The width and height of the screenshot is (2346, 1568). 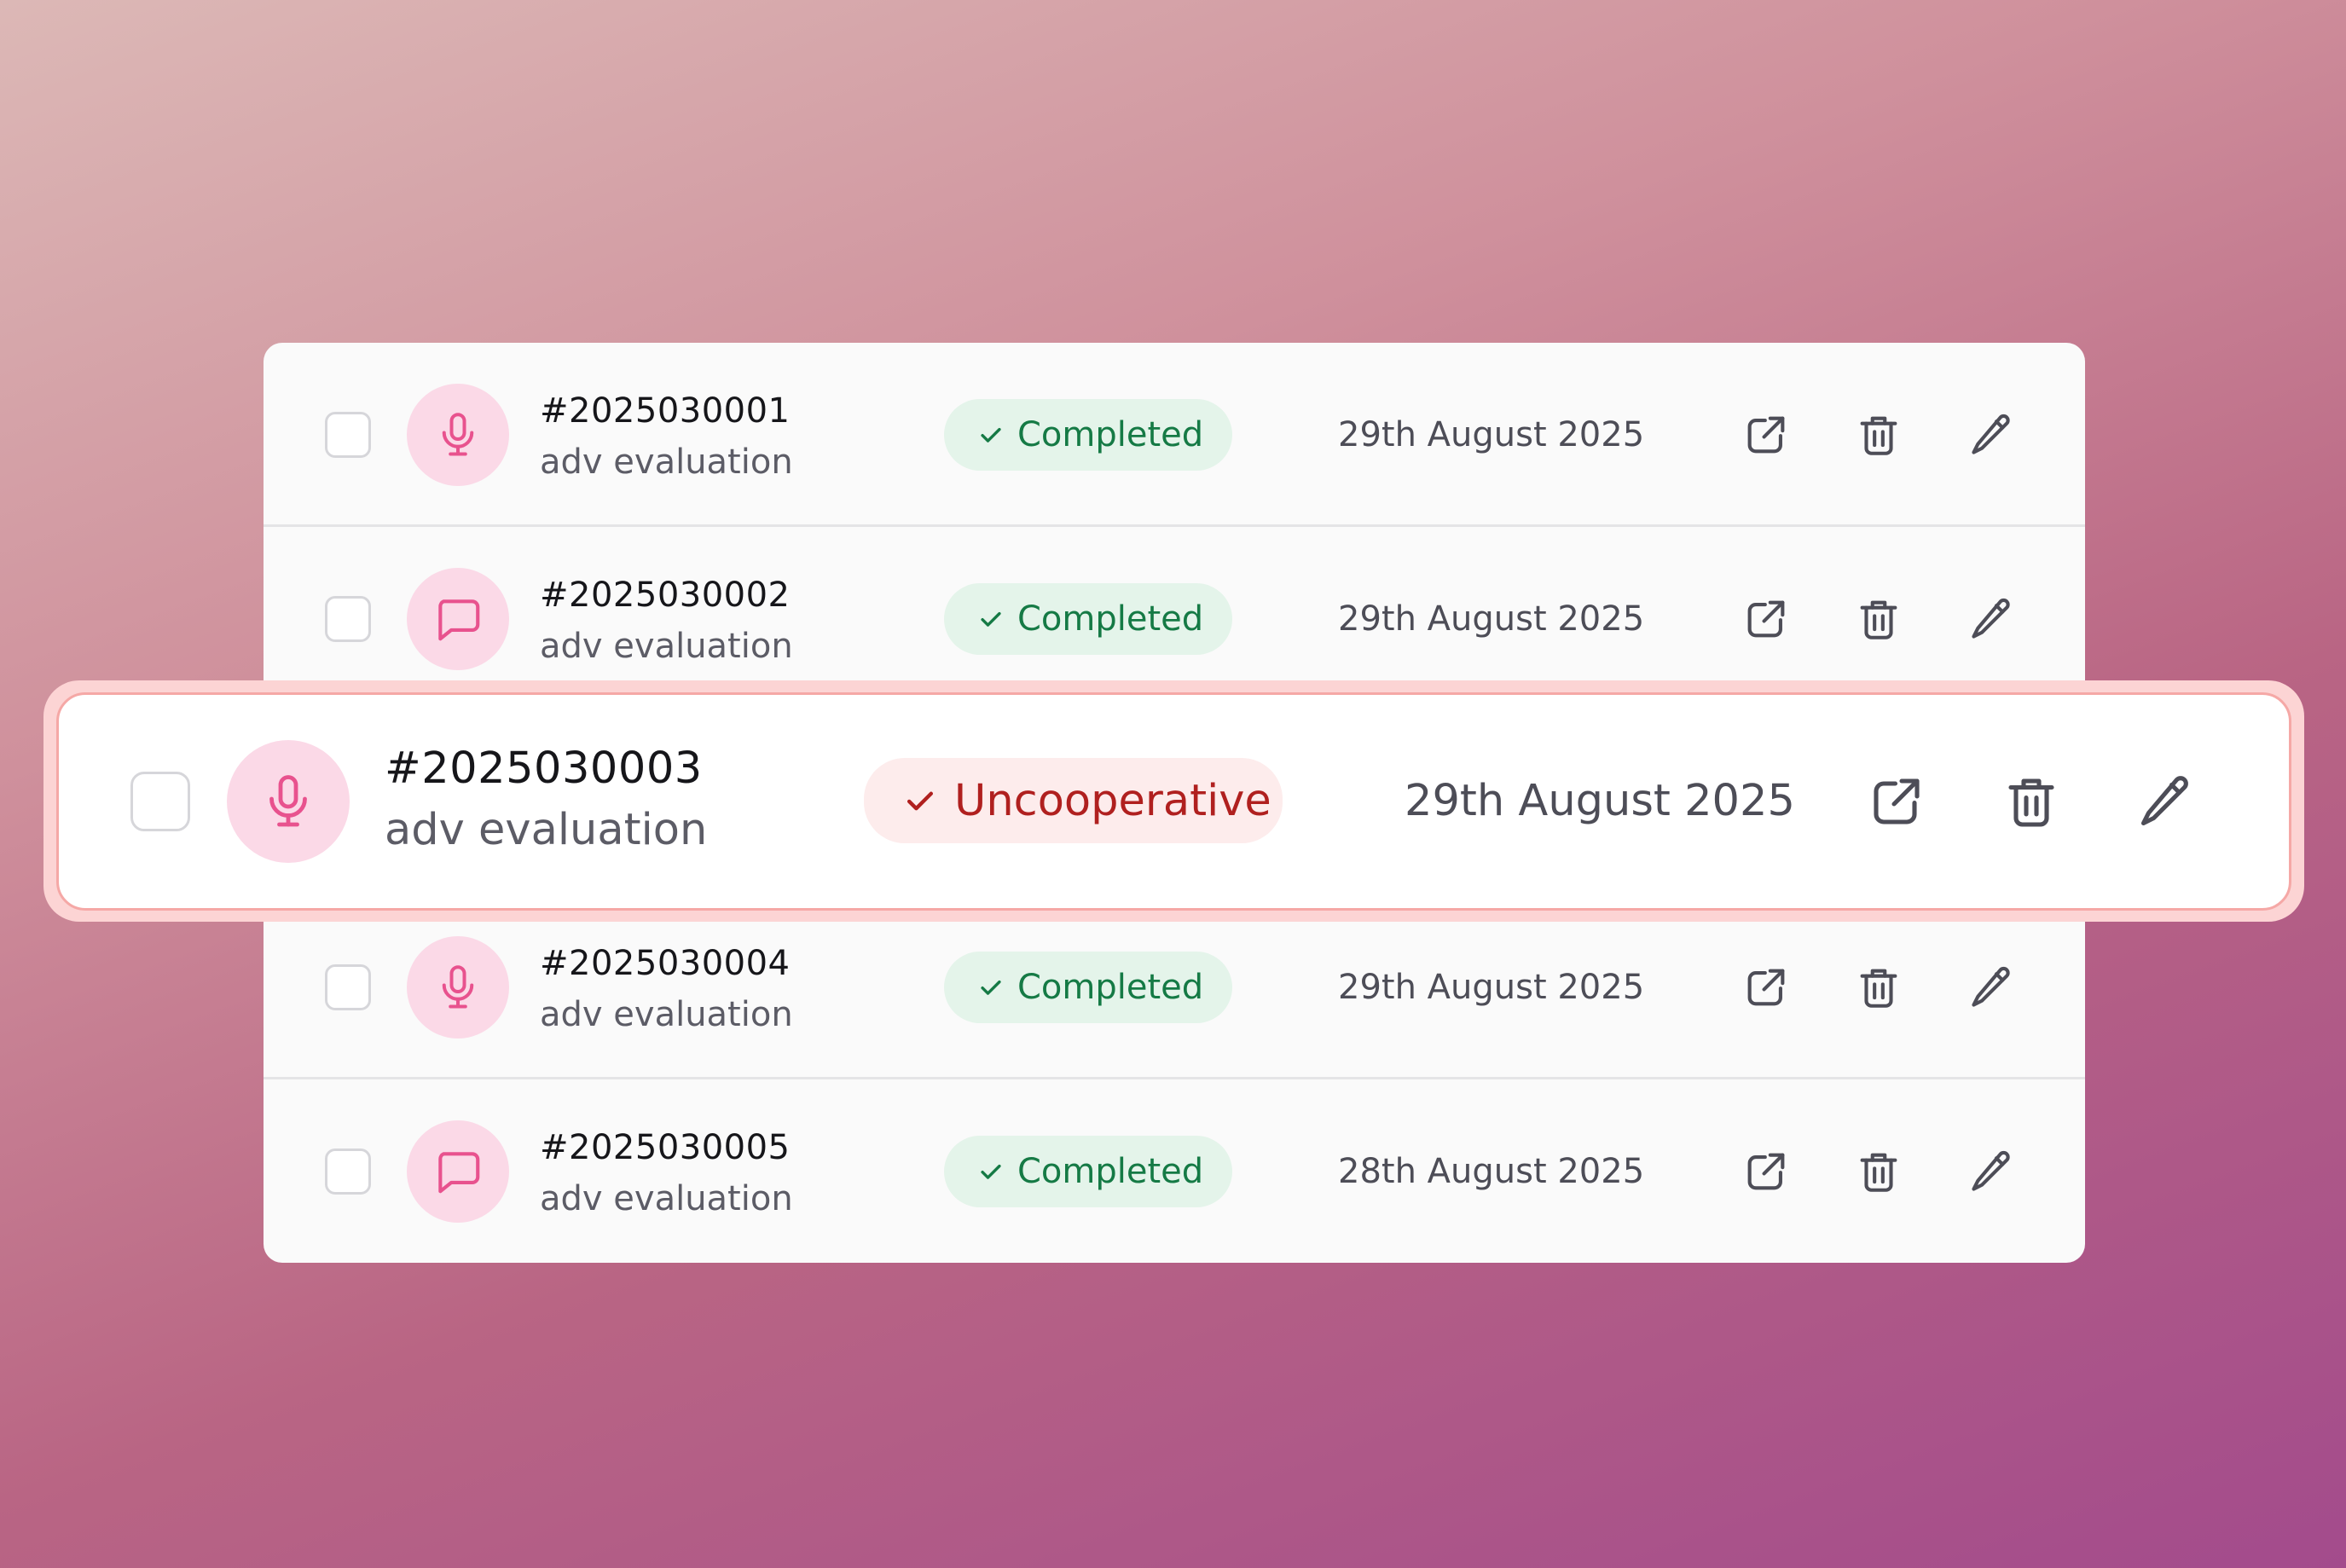 What do you see at coordinates (665, 964) in the screenshot?
I see `record-id: #2025030004` at bounding box center [665, 964].